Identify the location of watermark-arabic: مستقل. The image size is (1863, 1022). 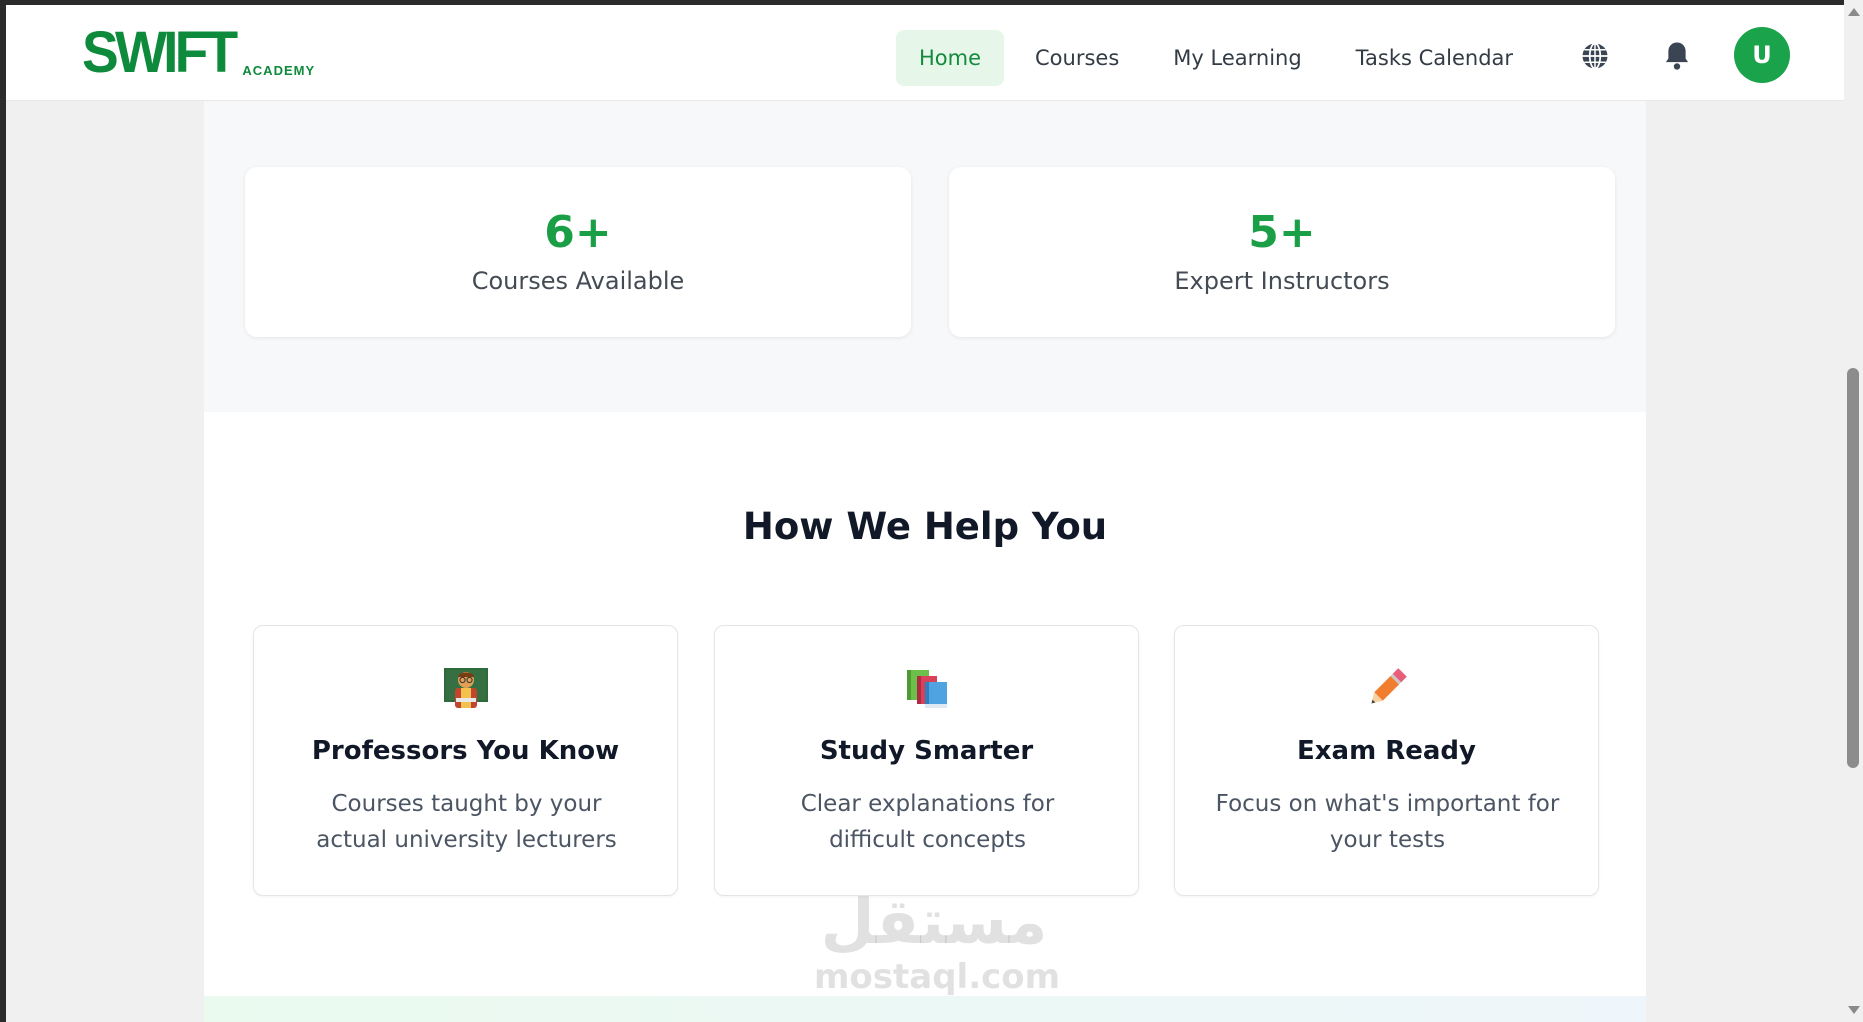
(934, 921).